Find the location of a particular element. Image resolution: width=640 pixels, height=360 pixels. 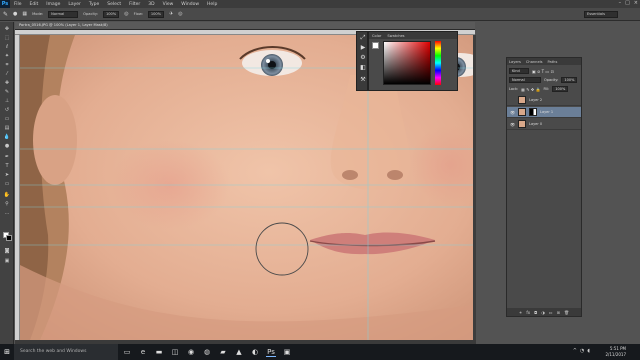

eraser-tool-icon: ▭ is located at coordinates (7, 119).